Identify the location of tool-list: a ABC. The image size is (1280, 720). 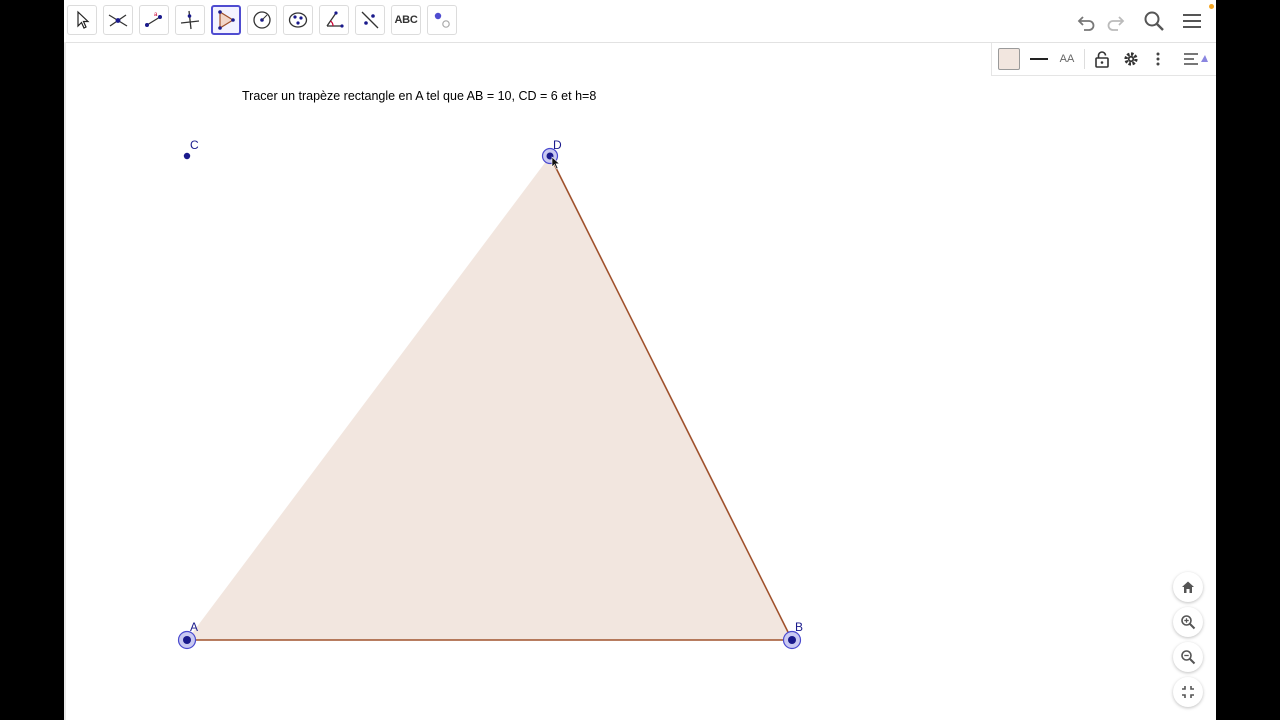
(265, 20).